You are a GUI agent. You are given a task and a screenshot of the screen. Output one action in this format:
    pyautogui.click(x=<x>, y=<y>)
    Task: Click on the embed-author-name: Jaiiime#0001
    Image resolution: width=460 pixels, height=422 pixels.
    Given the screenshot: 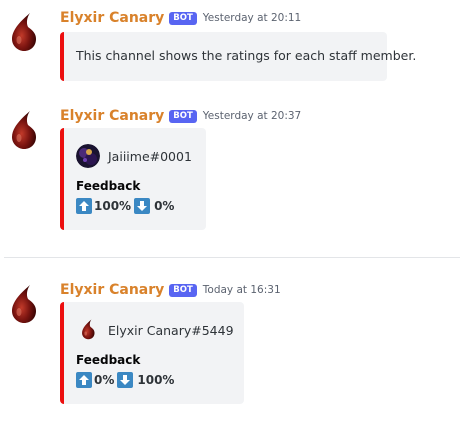 What is the action you would take?
    pyautogui.click(x=150, y=156)
    